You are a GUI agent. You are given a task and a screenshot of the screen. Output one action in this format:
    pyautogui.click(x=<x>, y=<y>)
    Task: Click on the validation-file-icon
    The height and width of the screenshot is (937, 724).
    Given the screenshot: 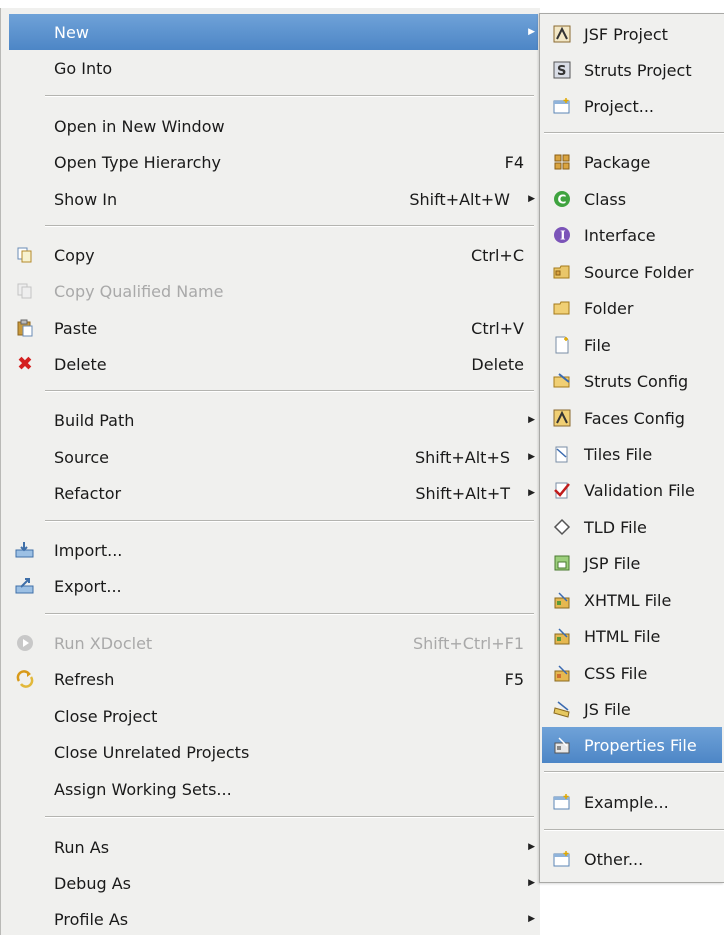 What is the action you would take?
    pyautogui.click(x=562, y=490)
    